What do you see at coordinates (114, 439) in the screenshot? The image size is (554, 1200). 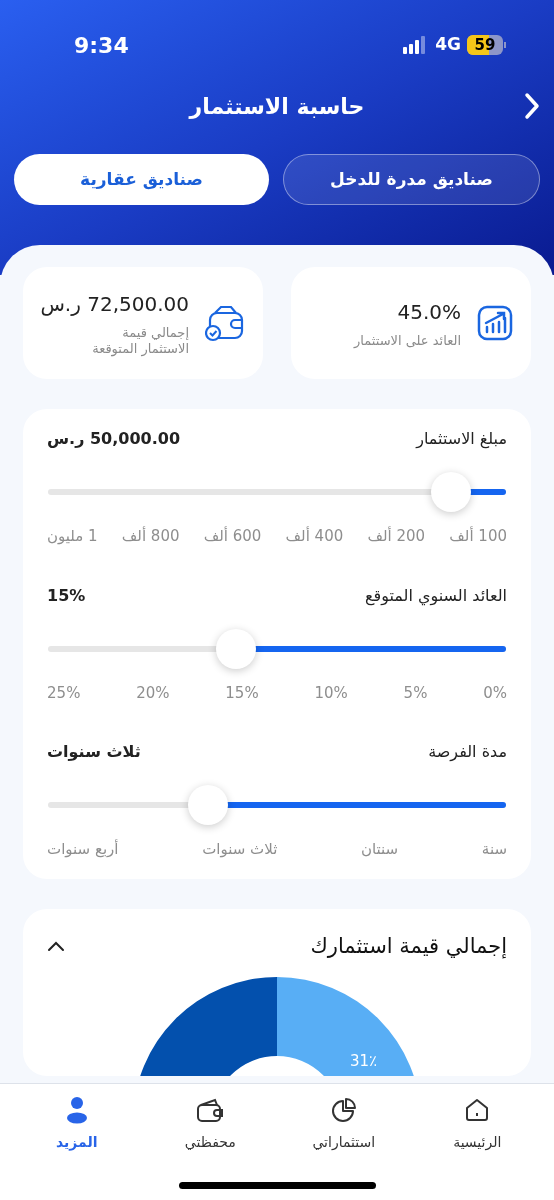 I see `slider-value: 50,000.00 ر.س` at bounding box center [114, 439].